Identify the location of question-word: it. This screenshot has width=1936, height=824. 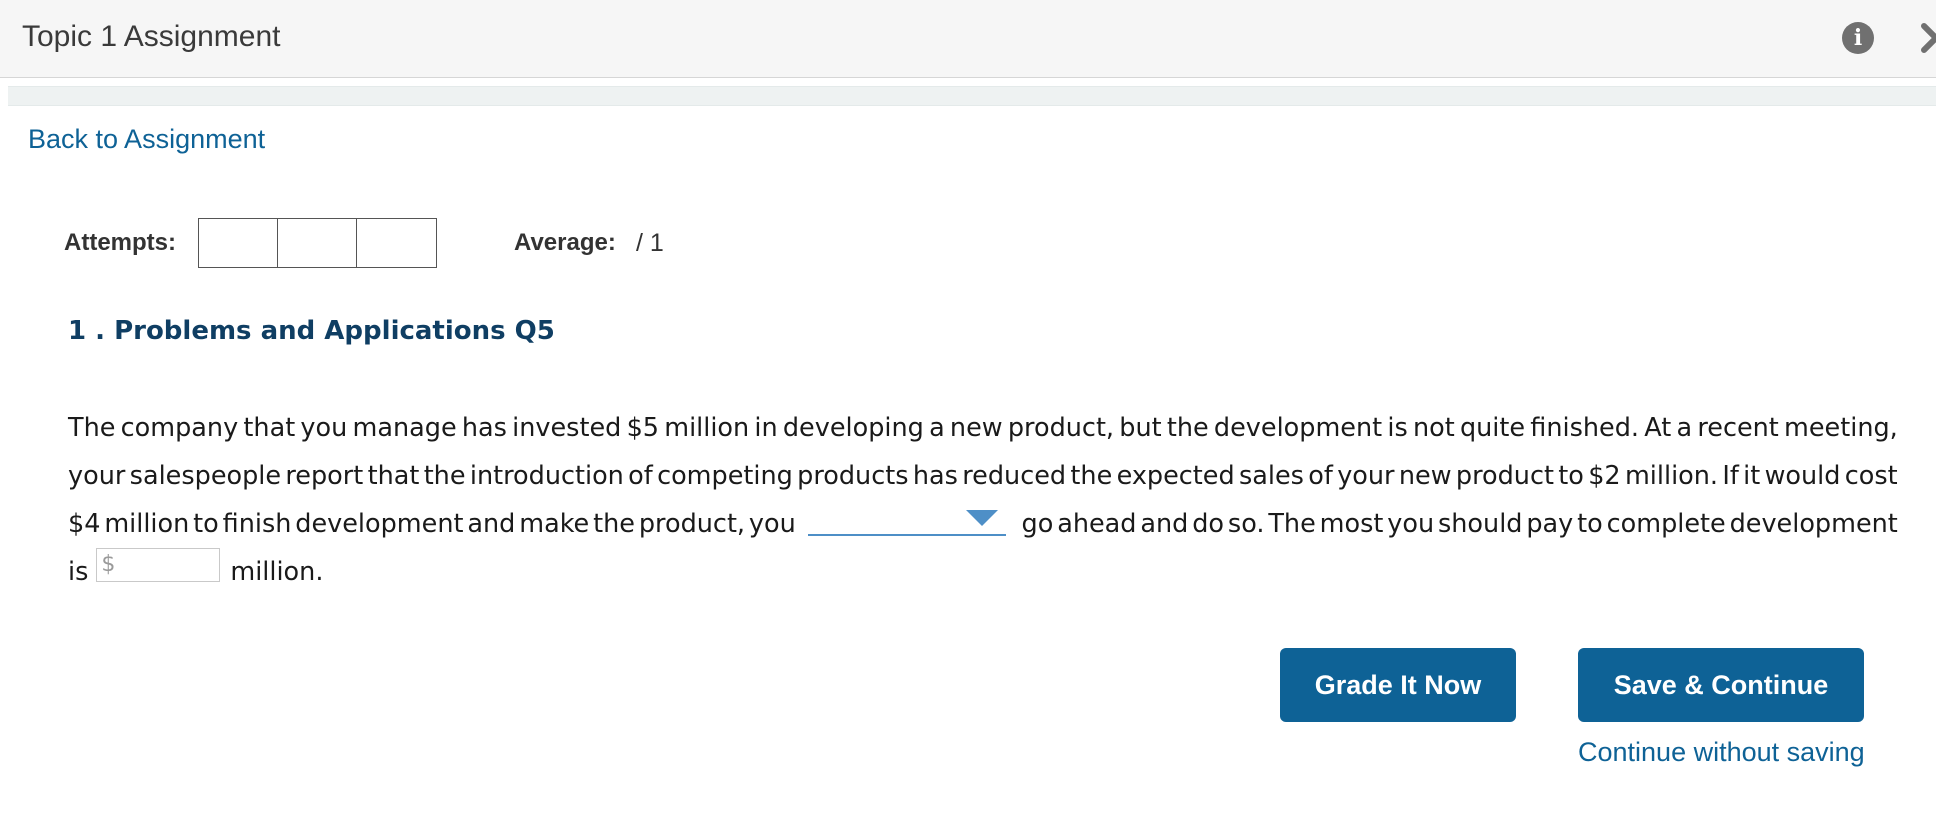
(1752, 476).